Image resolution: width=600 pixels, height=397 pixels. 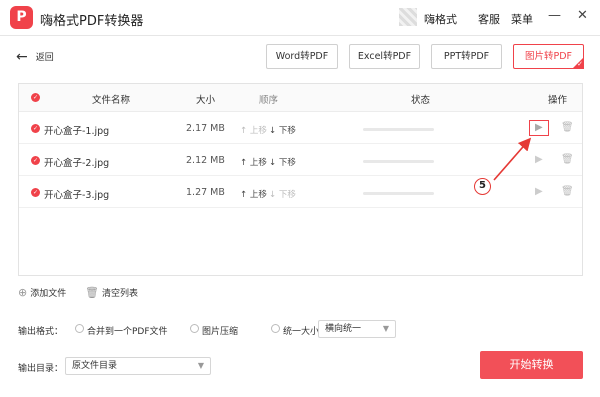 I want to click on output-dir-label: 输出目录：, so click(x=41, y=369).